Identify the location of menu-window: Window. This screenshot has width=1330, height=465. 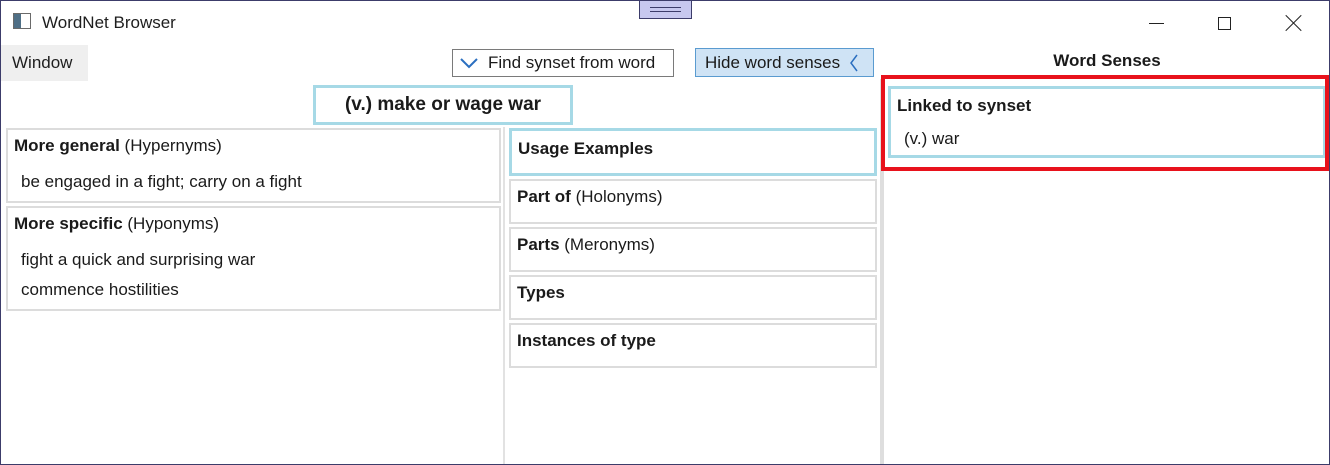
(44, 63).